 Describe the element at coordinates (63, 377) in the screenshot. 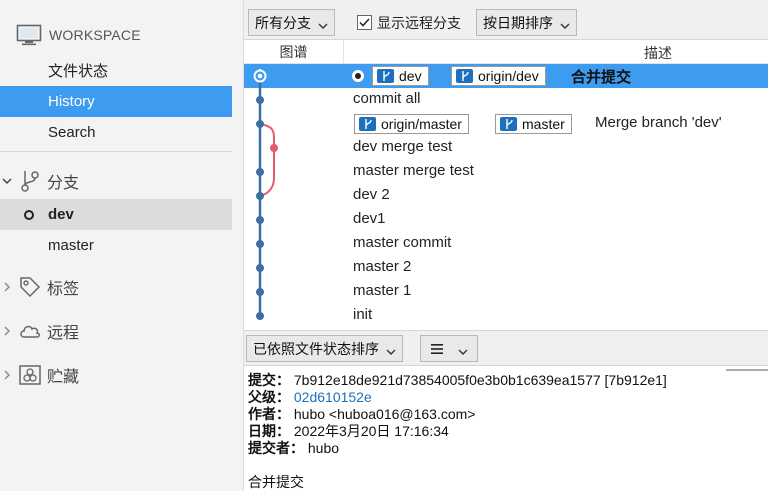

I see `stash-section-label: 贮藏` at that location.